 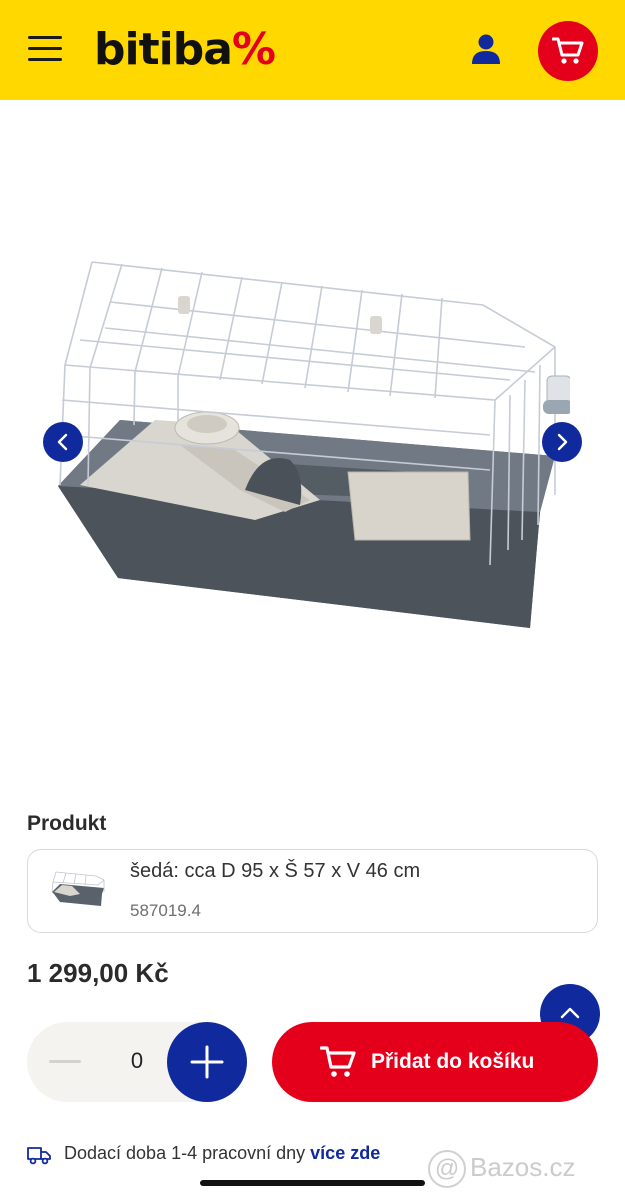 What do you see at coordinates (165, 910) in the screenshot?
I see `variant-code: 587019.4` at bounding box center [165, 910].